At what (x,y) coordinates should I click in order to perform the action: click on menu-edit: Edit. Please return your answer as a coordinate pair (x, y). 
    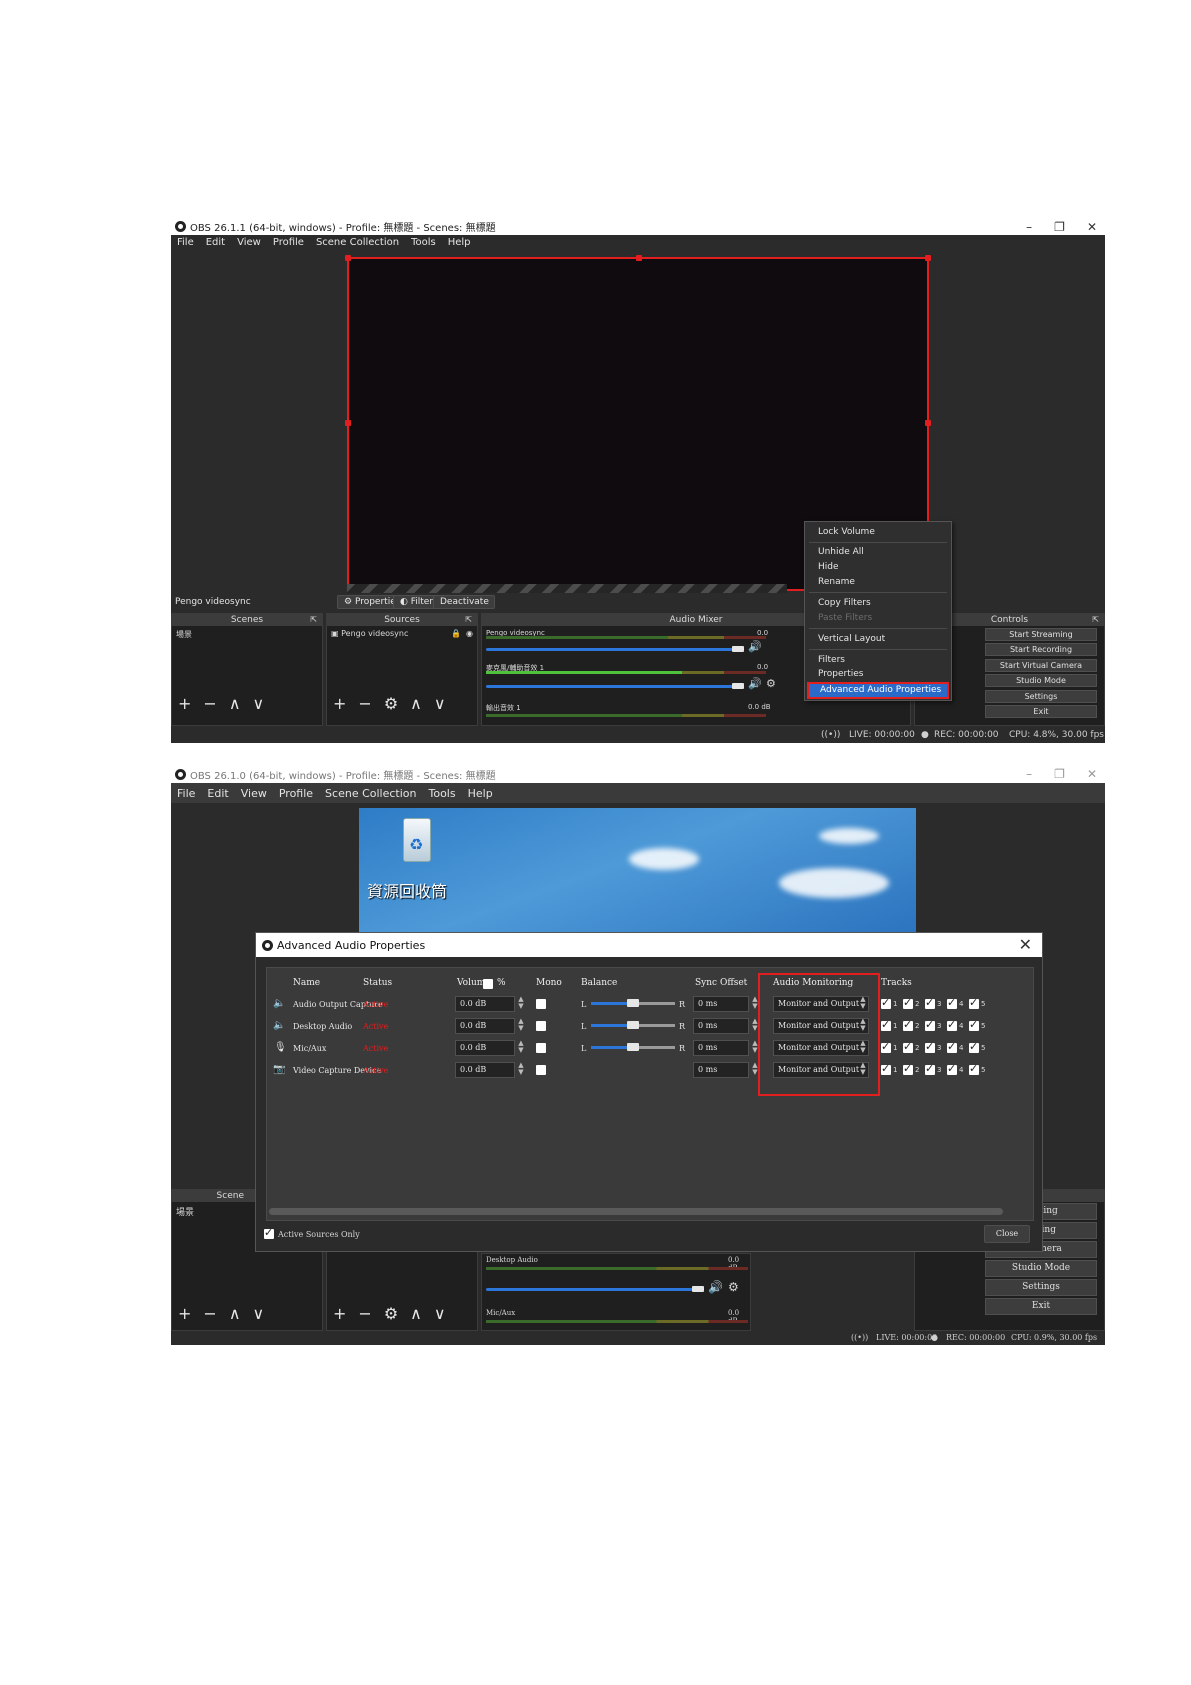
    Looking at the image, I should click on (215, 242).